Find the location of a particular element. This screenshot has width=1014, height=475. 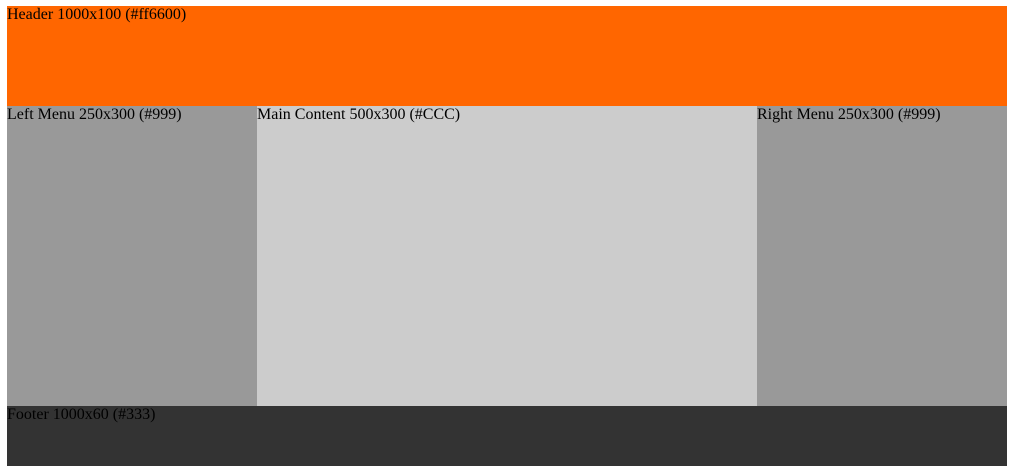

right-menu-label: Right Menu 250x300 (#999) is located at coordinates (849, 114).